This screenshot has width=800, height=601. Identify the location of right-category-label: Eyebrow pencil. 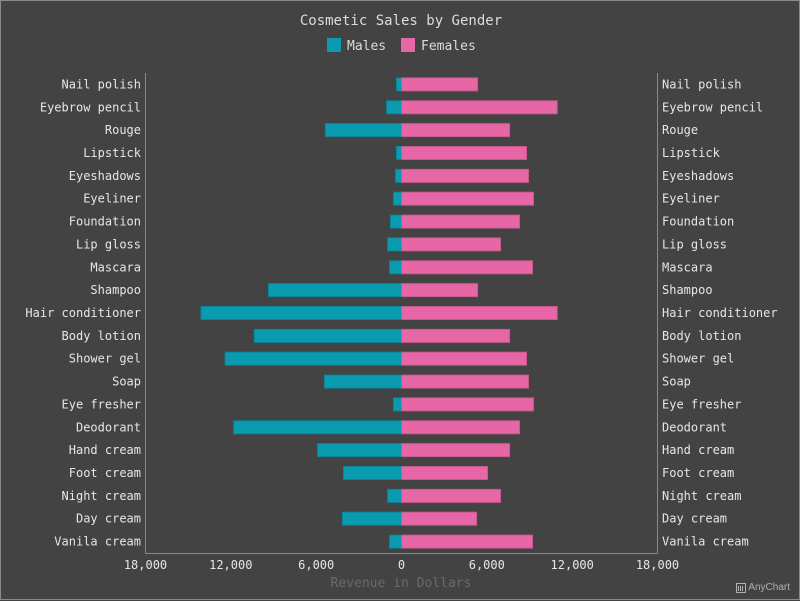
(712, 107).